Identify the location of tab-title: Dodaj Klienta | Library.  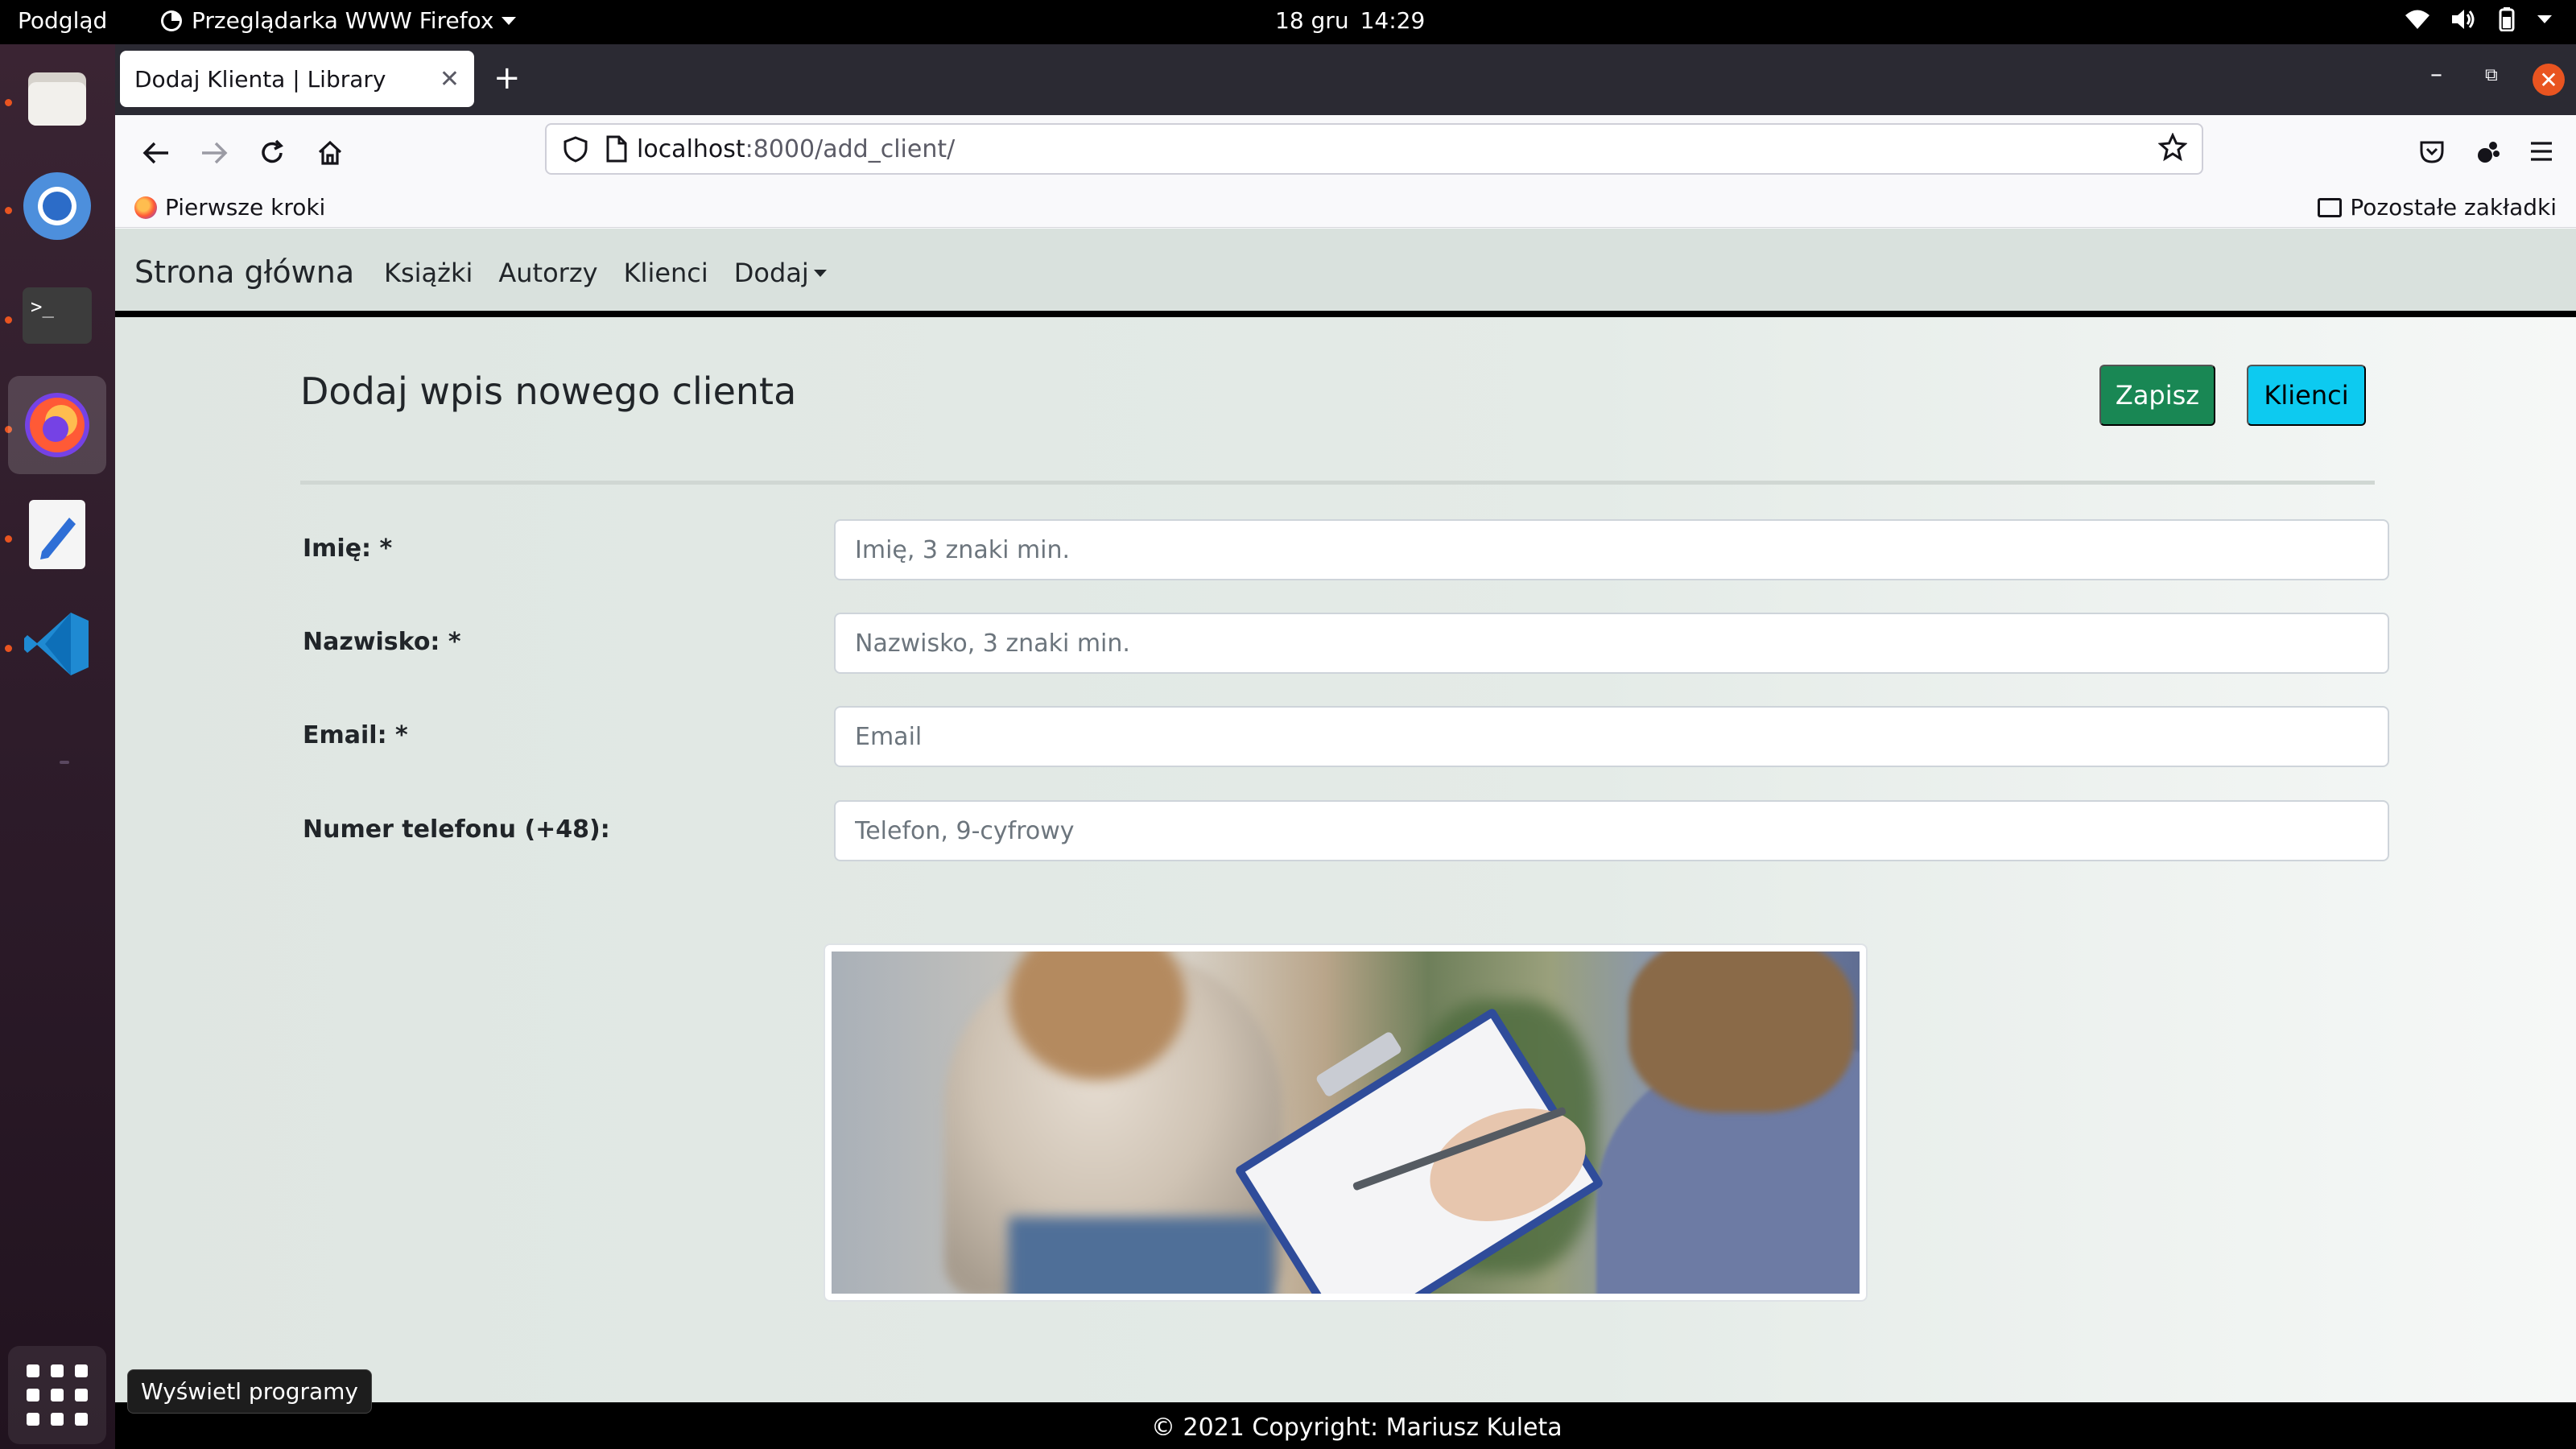
(260, 79).